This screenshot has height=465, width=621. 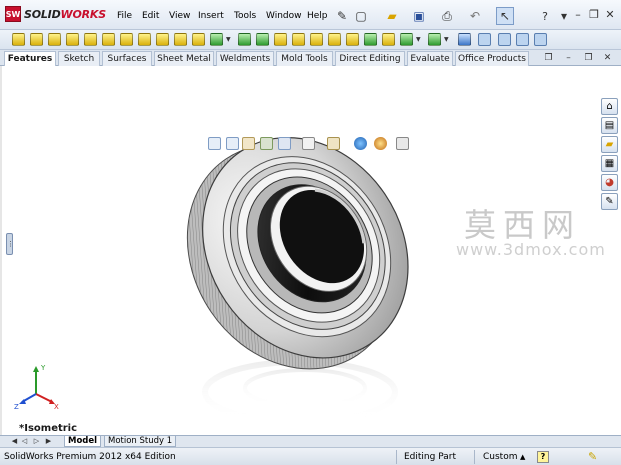 What do you see at coordinates (211, 16) in the screenshot?
I see `menu-insert: Insert` at bounding box center [211, 16].